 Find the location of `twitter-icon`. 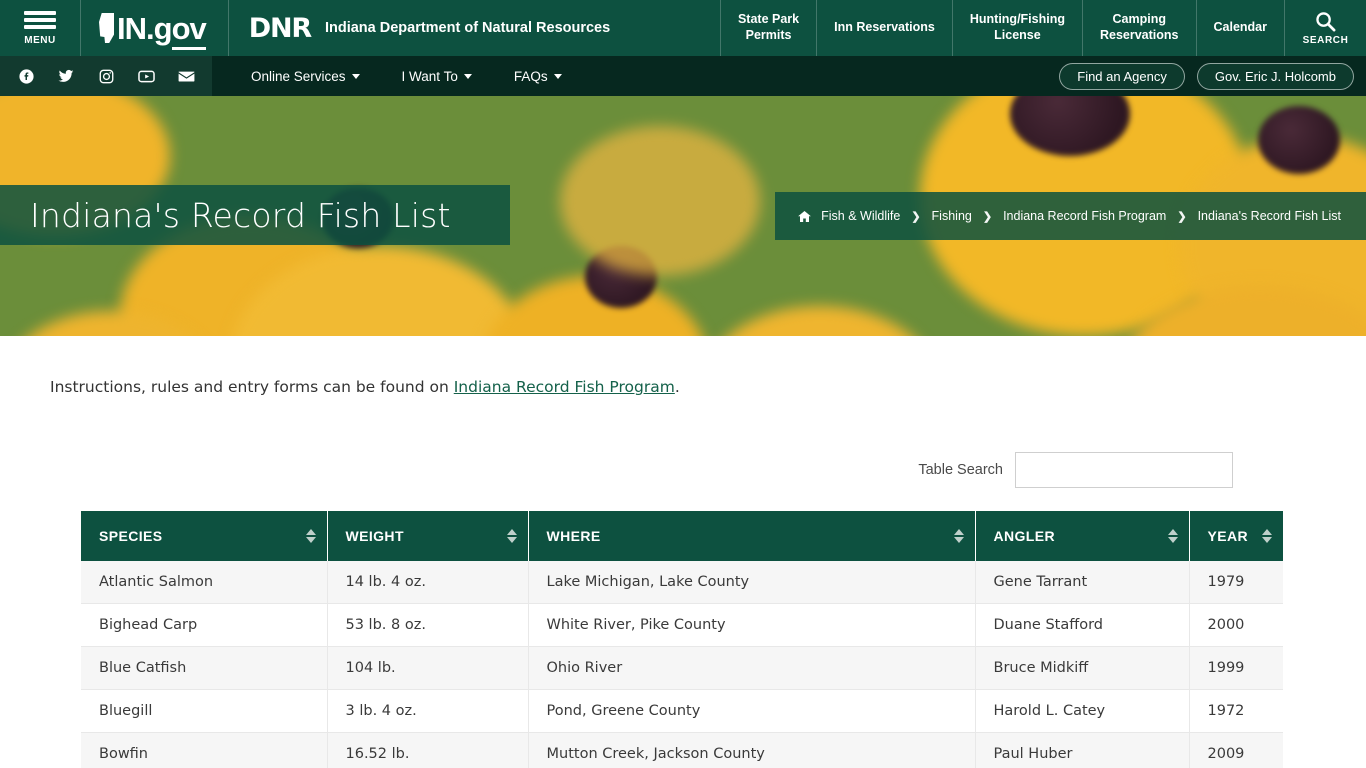

twitter-icon is located at coordinates (66, 76).